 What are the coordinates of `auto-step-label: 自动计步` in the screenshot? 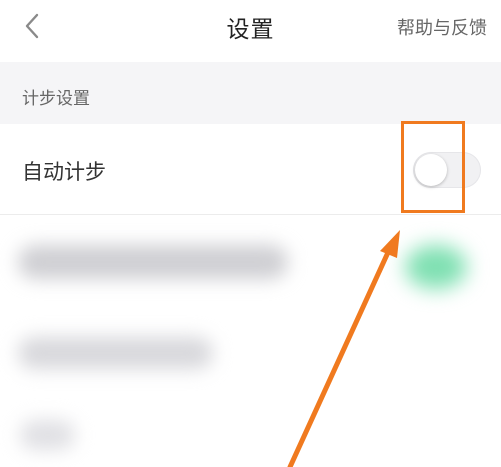 It's located at (64, 172).